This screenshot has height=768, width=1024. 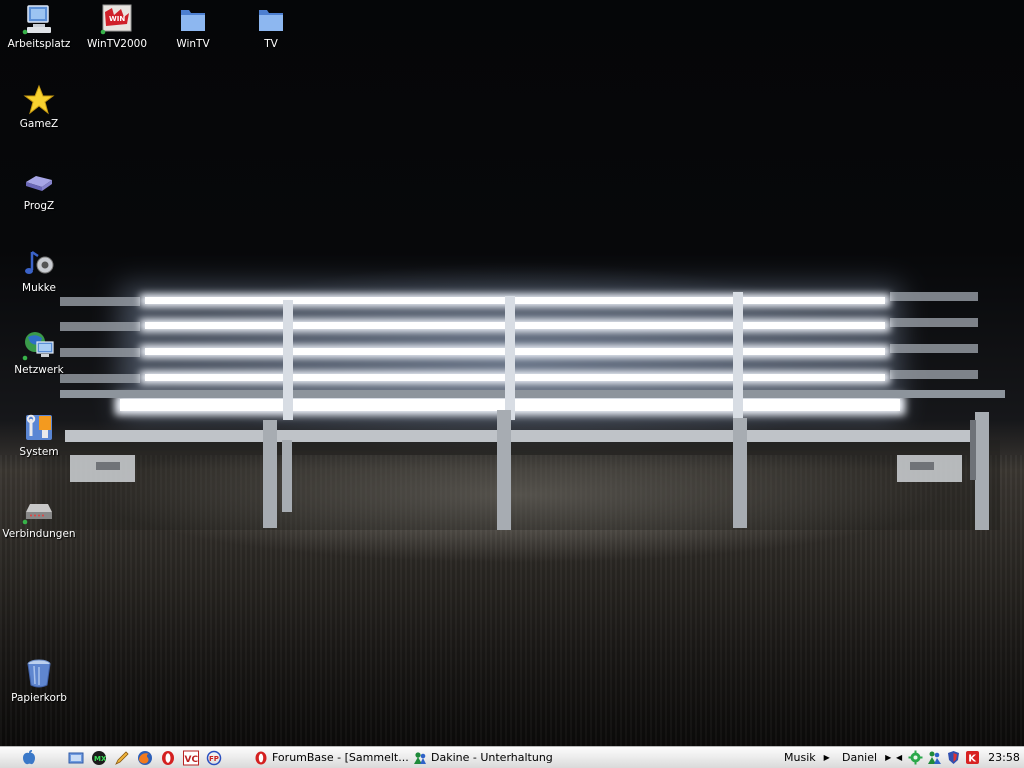 I want to click on desktop-icon-wintv-folder: WinTV, so click(x=193, y=27).